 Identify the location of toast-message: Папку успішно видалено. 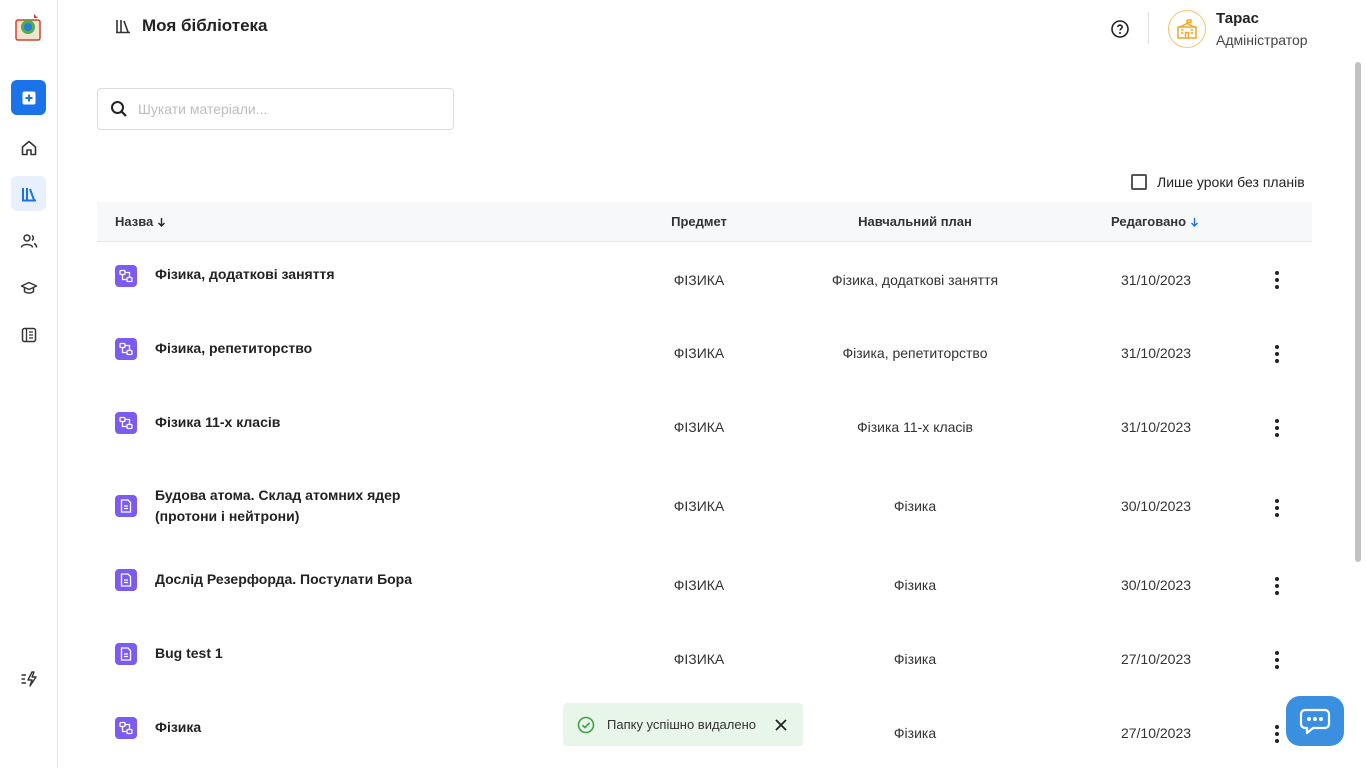
(681, 724).